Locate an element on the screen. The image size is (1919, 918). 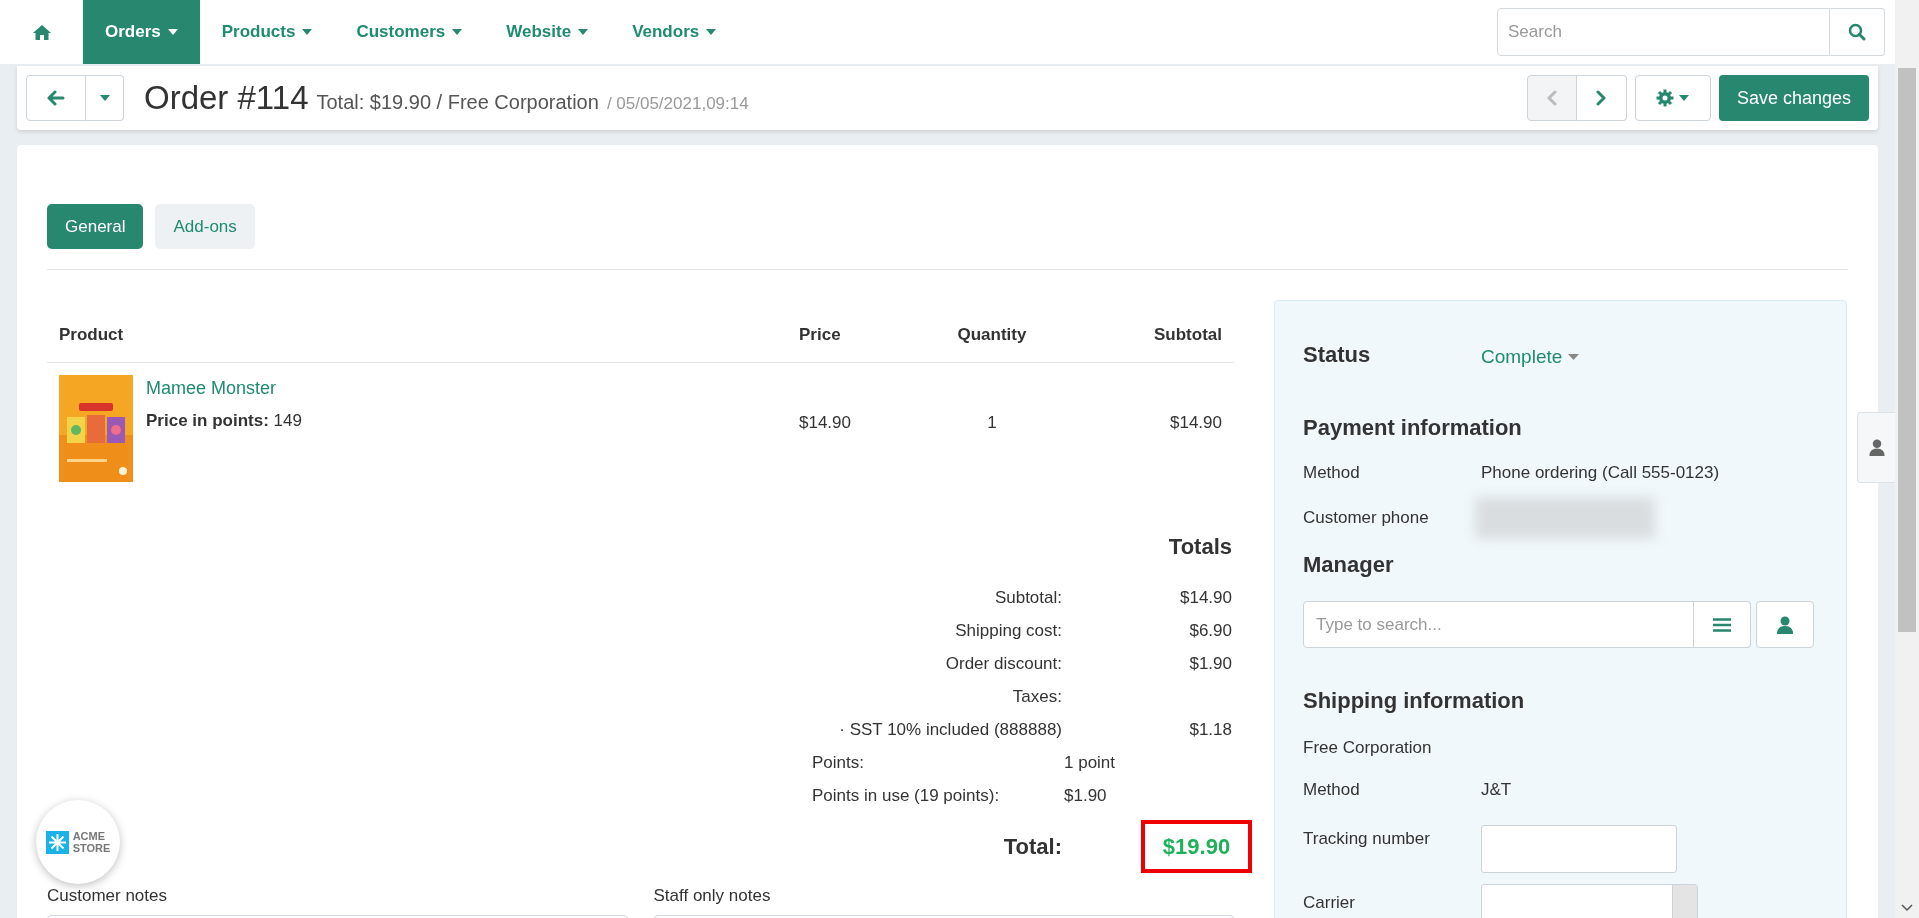
totals-label: · SST 10% included (888888) is located at coordinates (950, 729).